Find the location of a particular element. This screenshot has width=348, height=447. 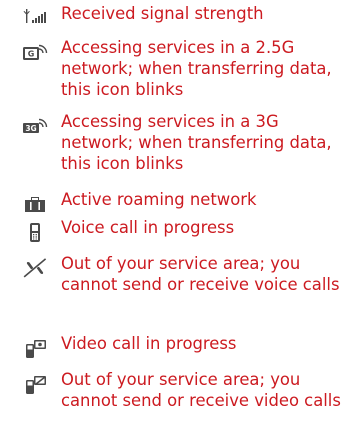

item-text: Received signal strength is located at coordinates (162, 13).